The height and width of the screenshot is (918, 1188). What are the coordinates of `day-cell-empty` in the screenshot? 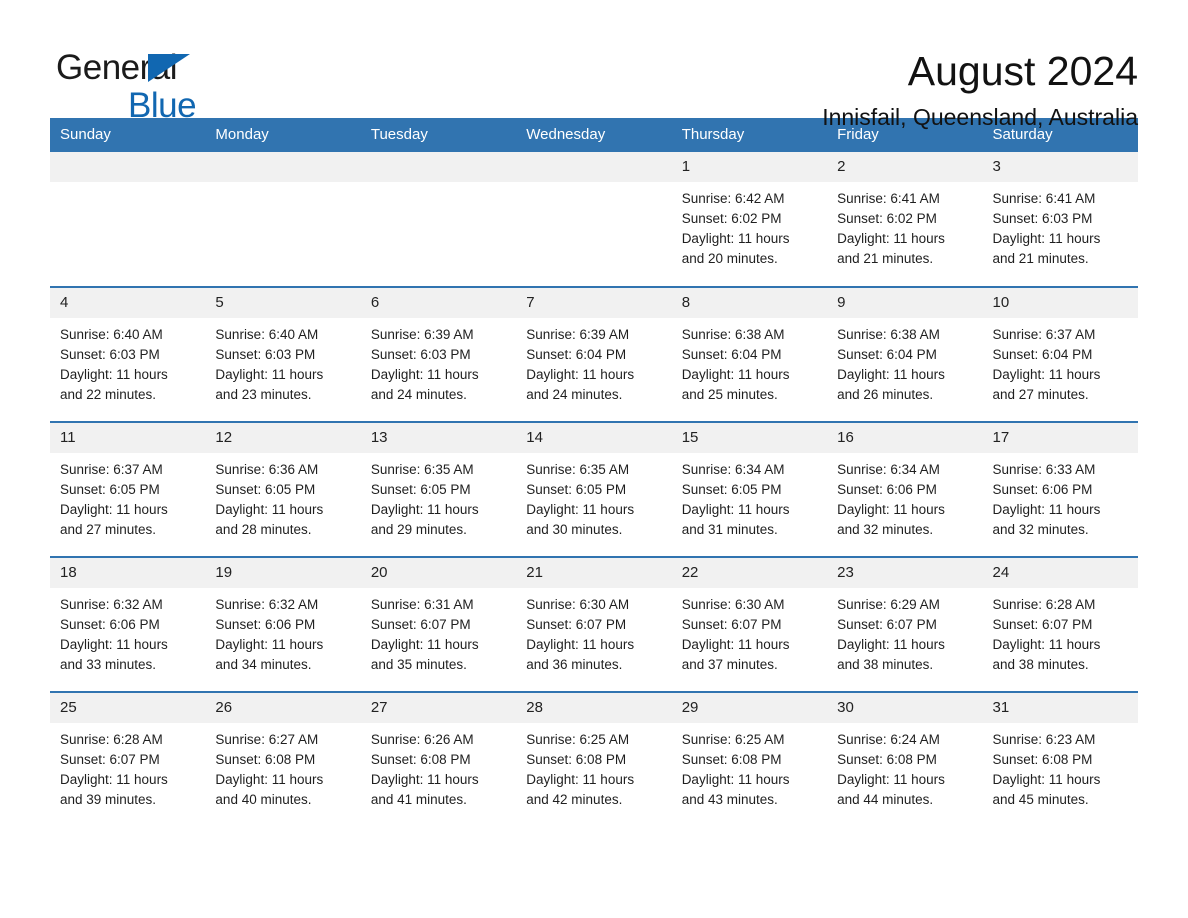 It's located at (438, 219).